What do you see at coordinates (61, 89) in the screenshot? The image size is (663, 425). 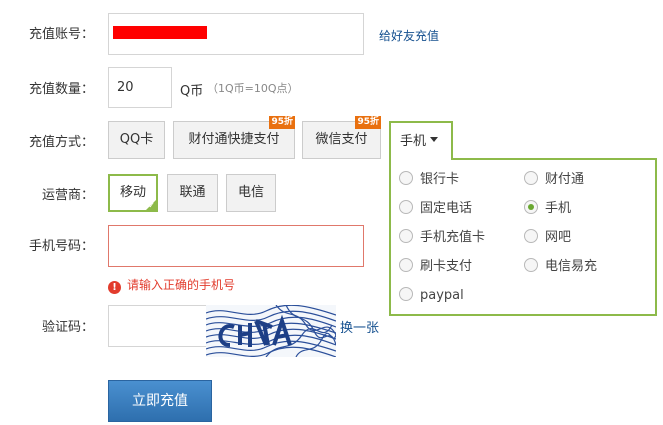 I see `quantity-label: 充值数量：` at bounding box center [61, 89].